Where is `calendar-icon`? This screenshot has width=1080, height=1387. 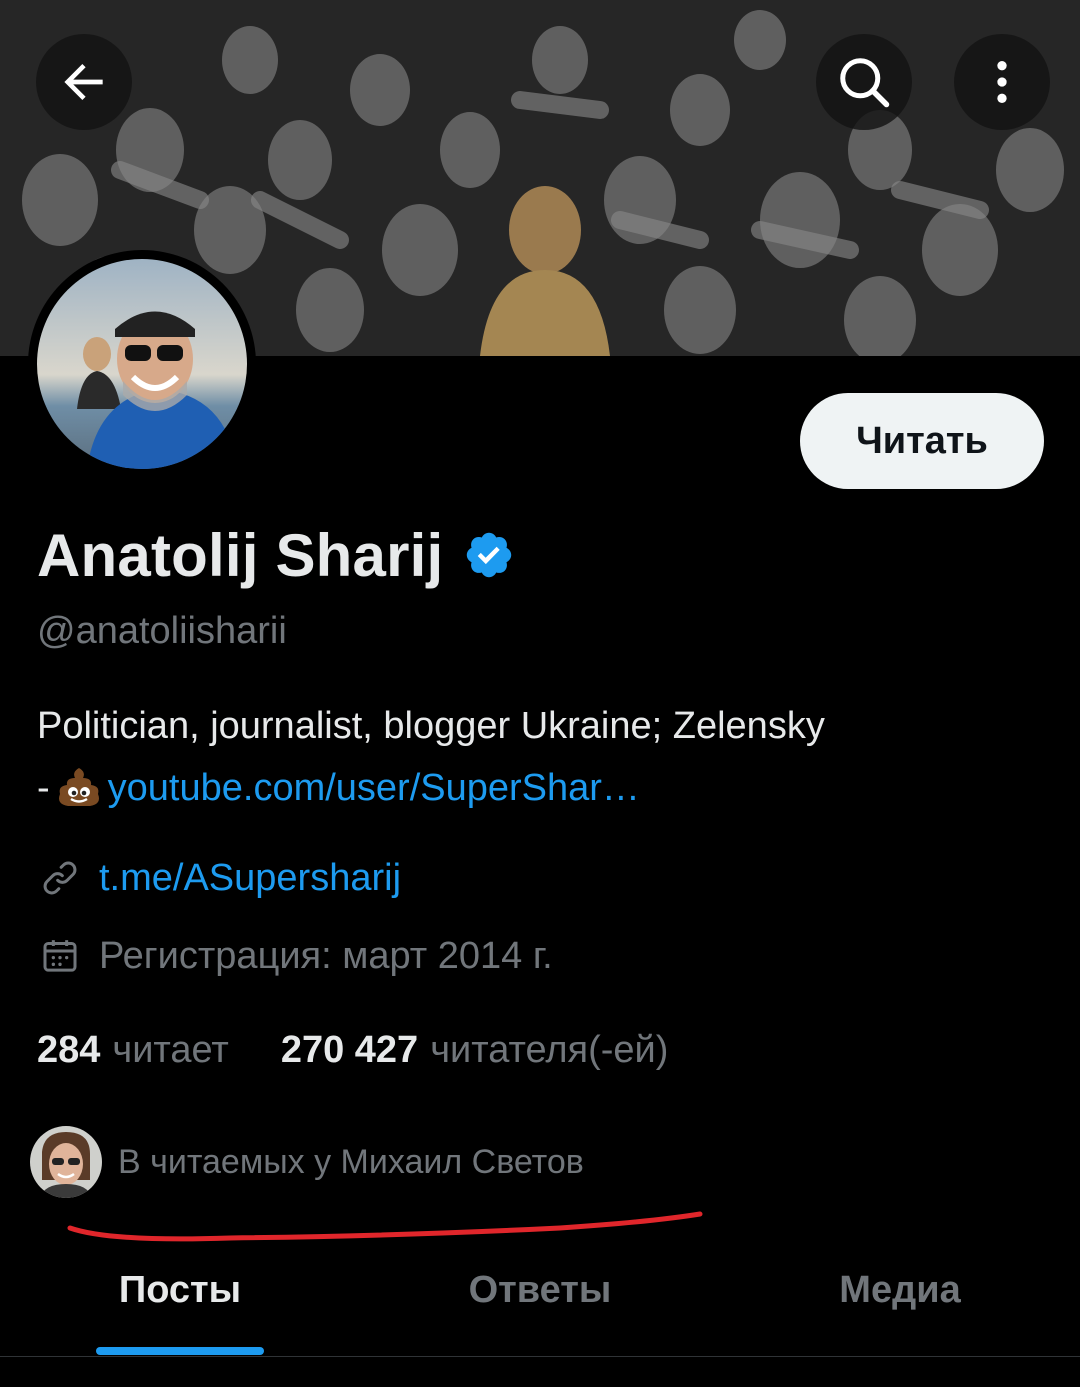
calendar-icon is located at coordinates (60, 956).